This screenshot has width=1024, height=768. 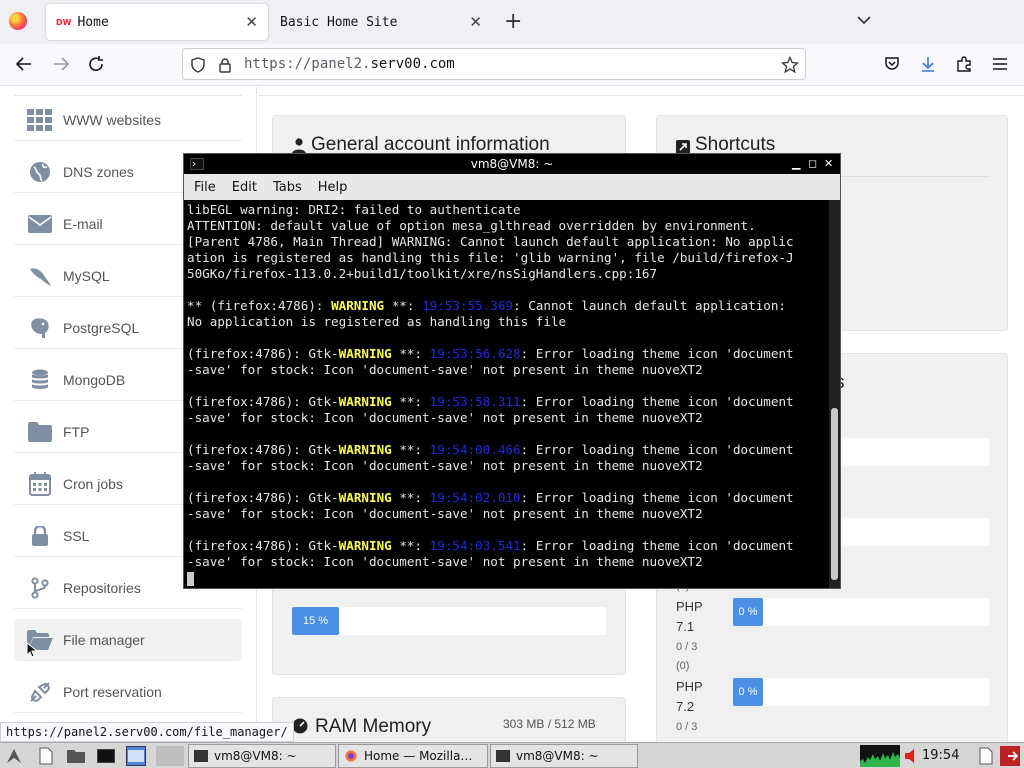 I want to click on sidebar-item-label: Cron jobs, so click(x=93, y=483).